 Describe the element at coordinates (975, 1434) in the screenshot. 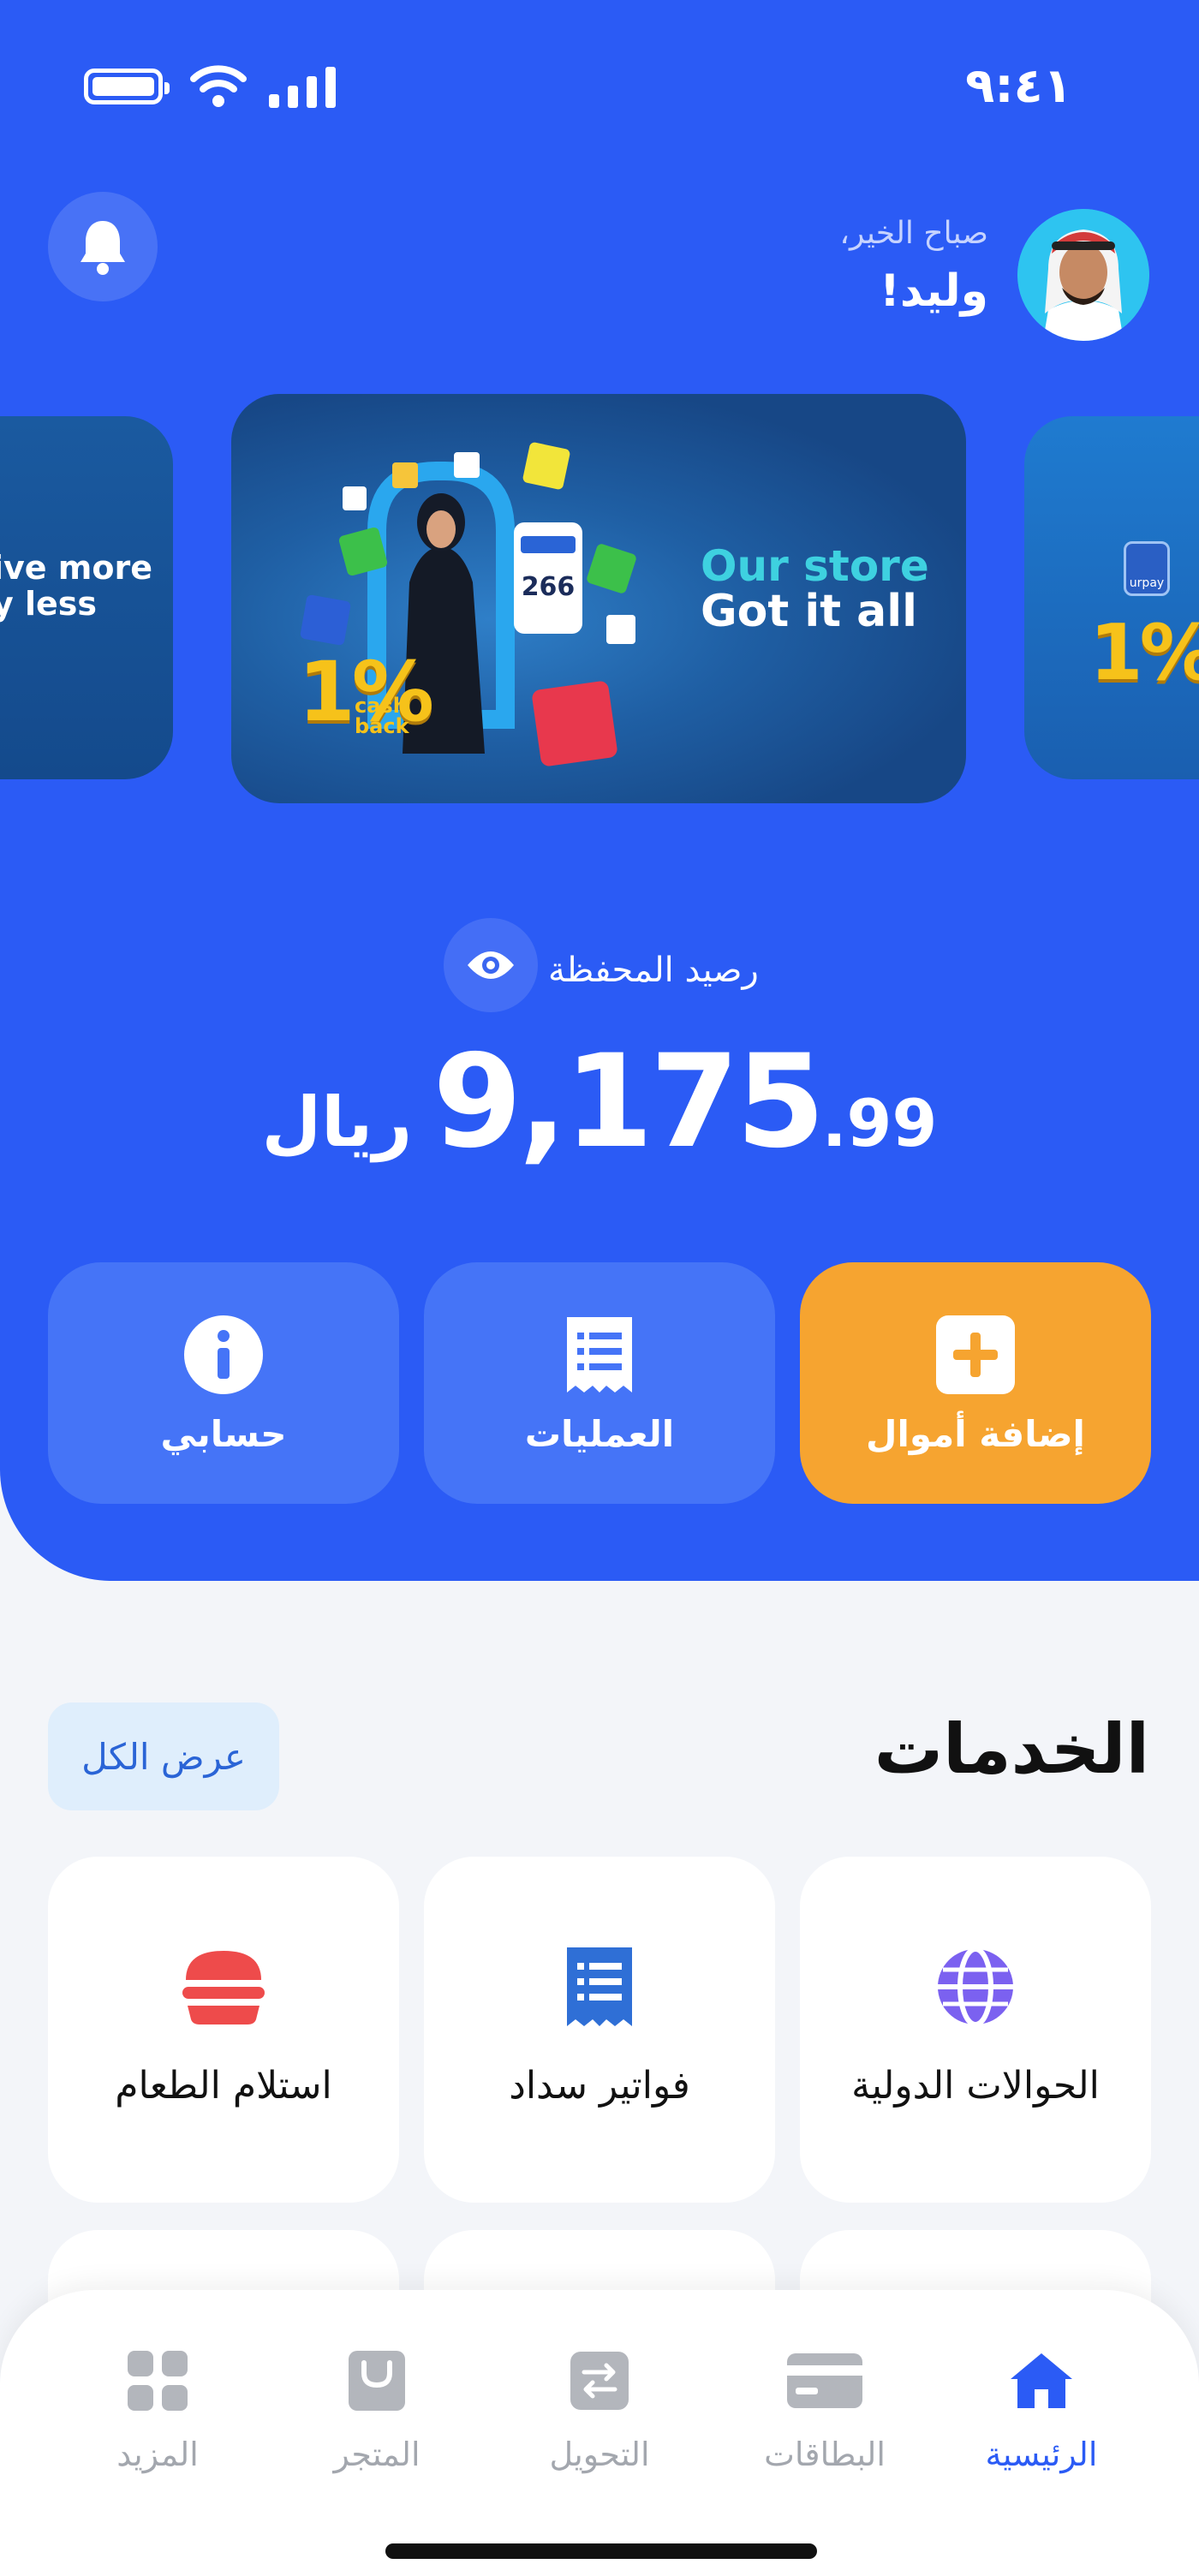

I see `add-money-label: إضافة أموال` at that location.